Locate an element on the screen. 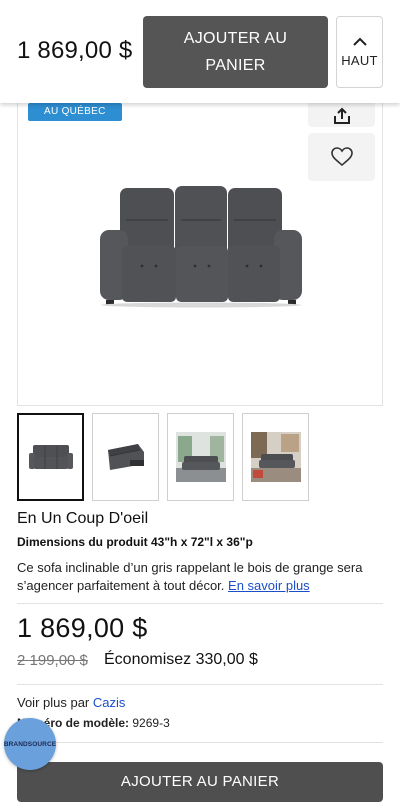 Image resolution: width=400 pixels, height=802 pixels. back-to-top-button: HAUT is located at coordinates (359, 52).